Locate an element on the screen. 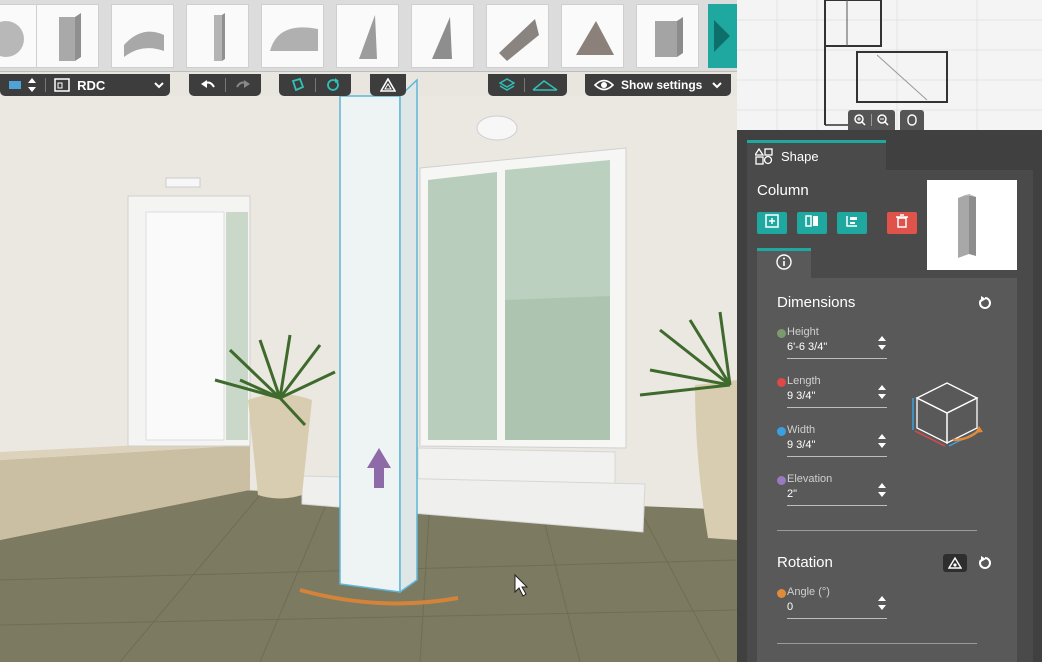 Image resolution: width=1042 pixels, height=662 pixels. mirror-button is located at coordinates (812, 223).